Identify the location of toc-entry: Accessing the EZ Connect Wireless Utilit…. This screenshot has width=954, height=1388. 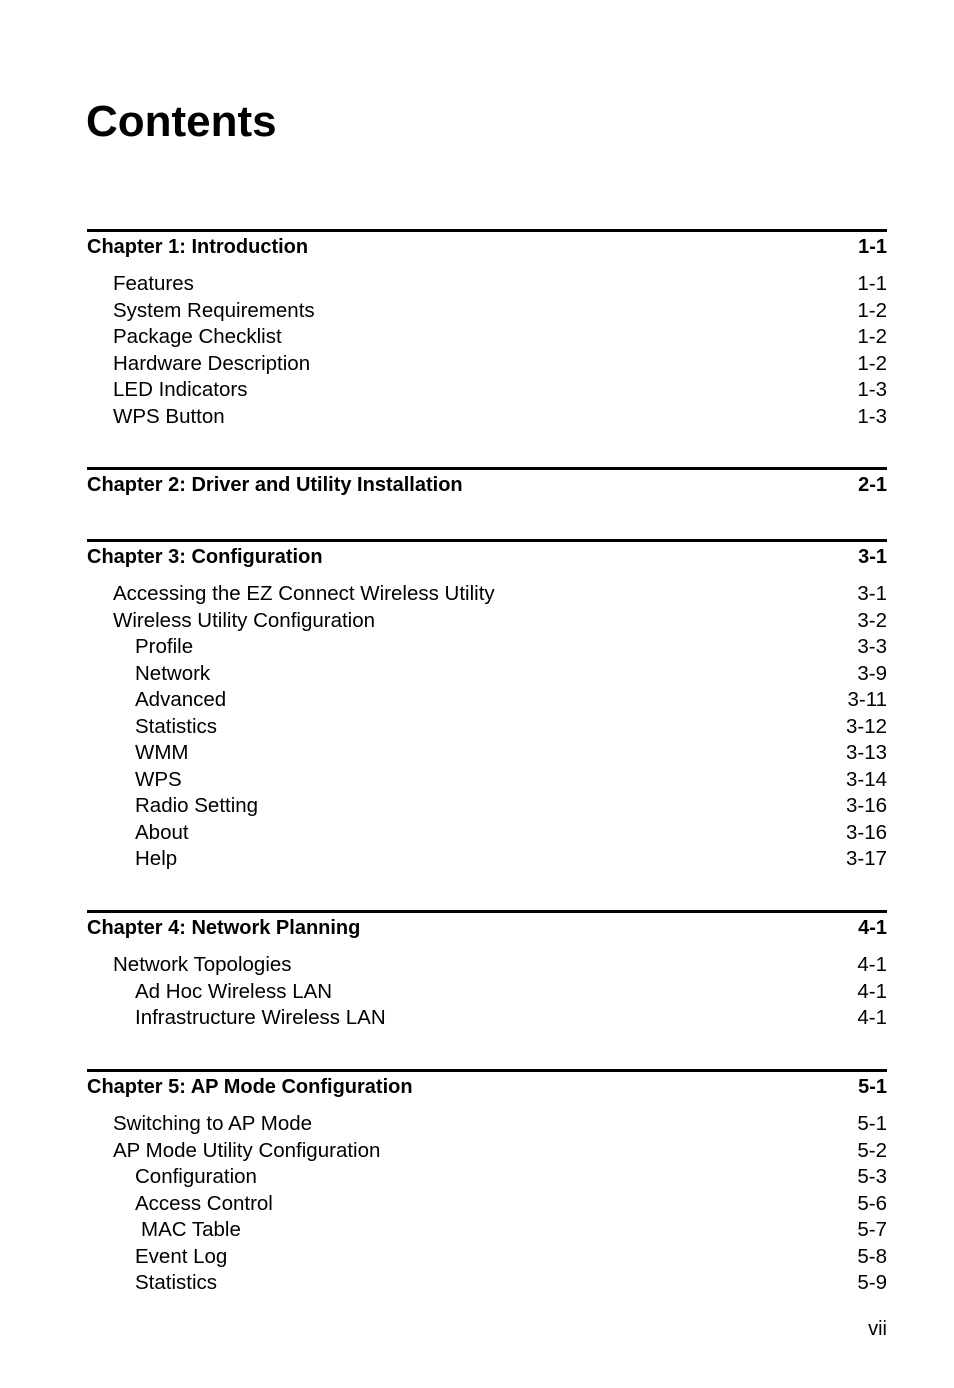
(487, 594).